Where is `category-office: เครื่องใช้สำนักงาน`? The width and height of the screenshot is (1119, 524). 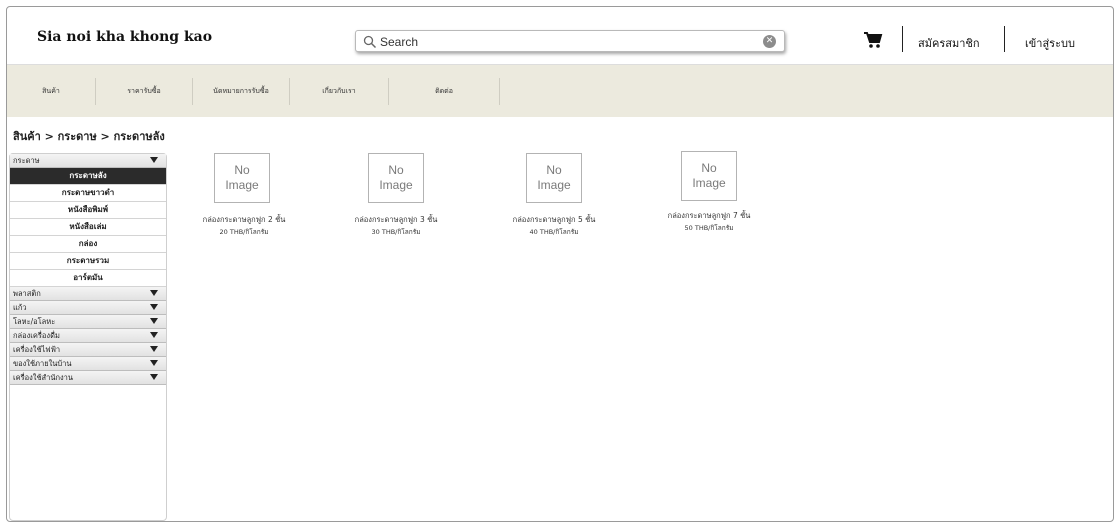 category-office: เครื่องใช้สำนักงาน is located at coordinates (88, 378).